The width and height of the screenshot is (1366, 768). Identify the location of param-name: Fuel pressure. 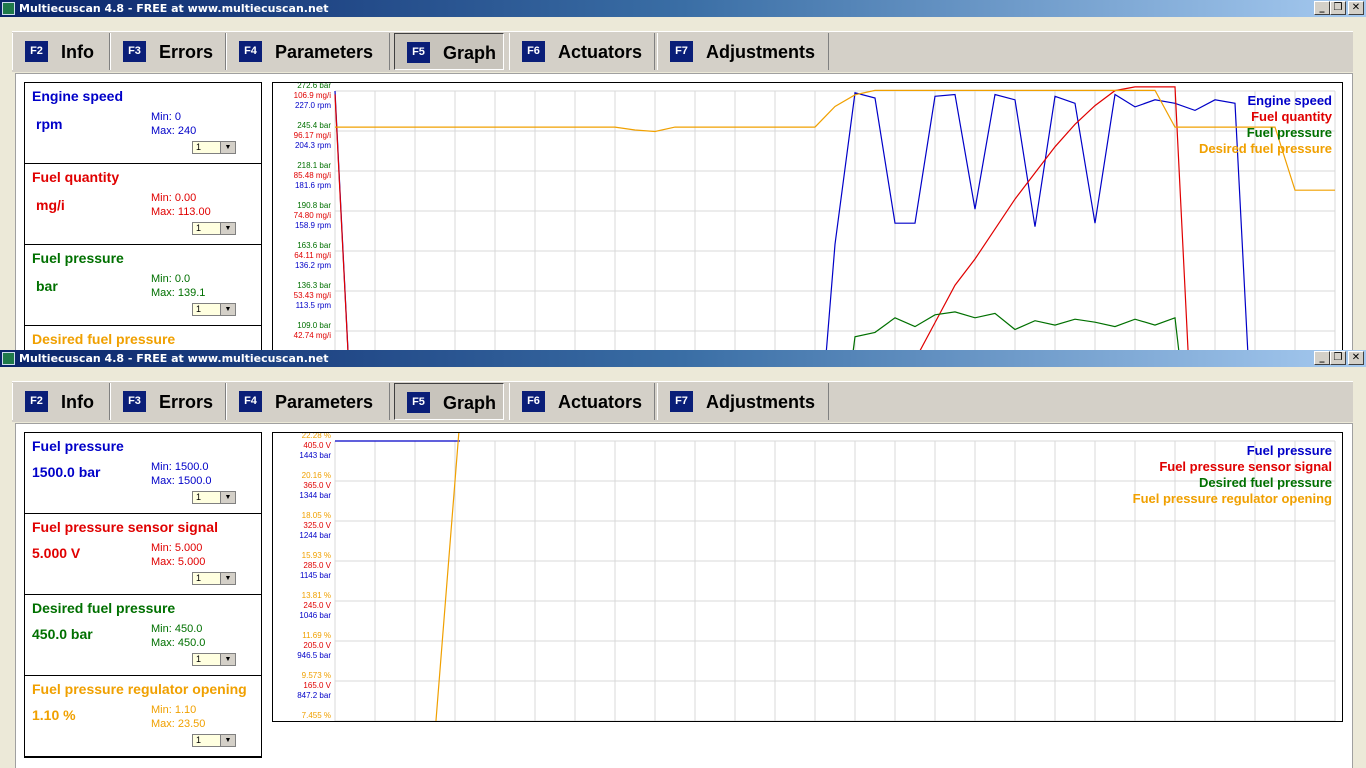
(78, 446).